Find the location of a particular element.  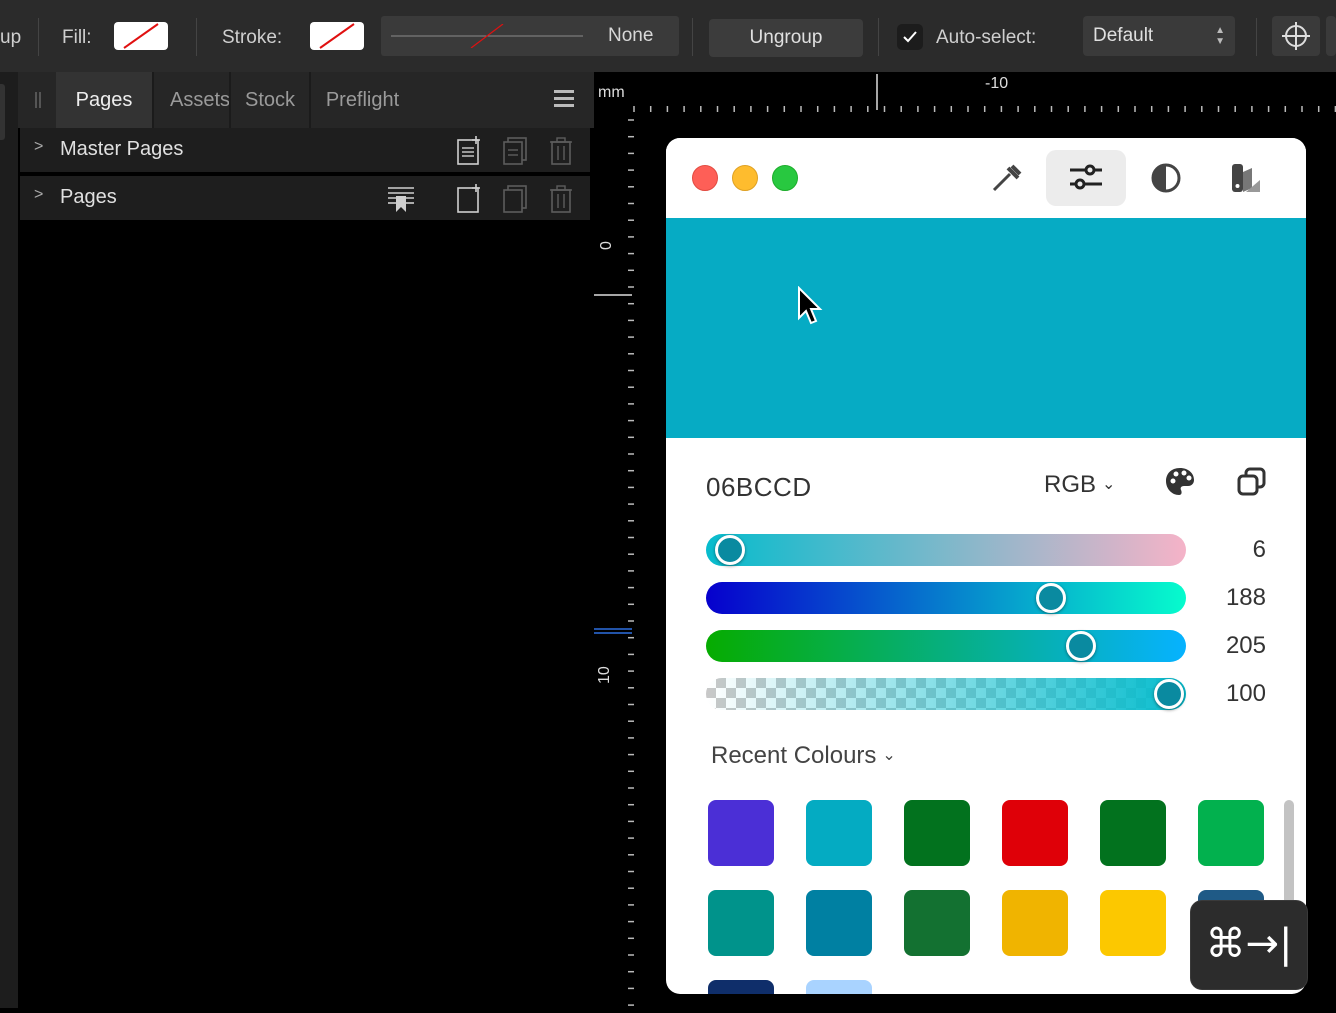

snapping-button is located at coordinates (1296, 36).